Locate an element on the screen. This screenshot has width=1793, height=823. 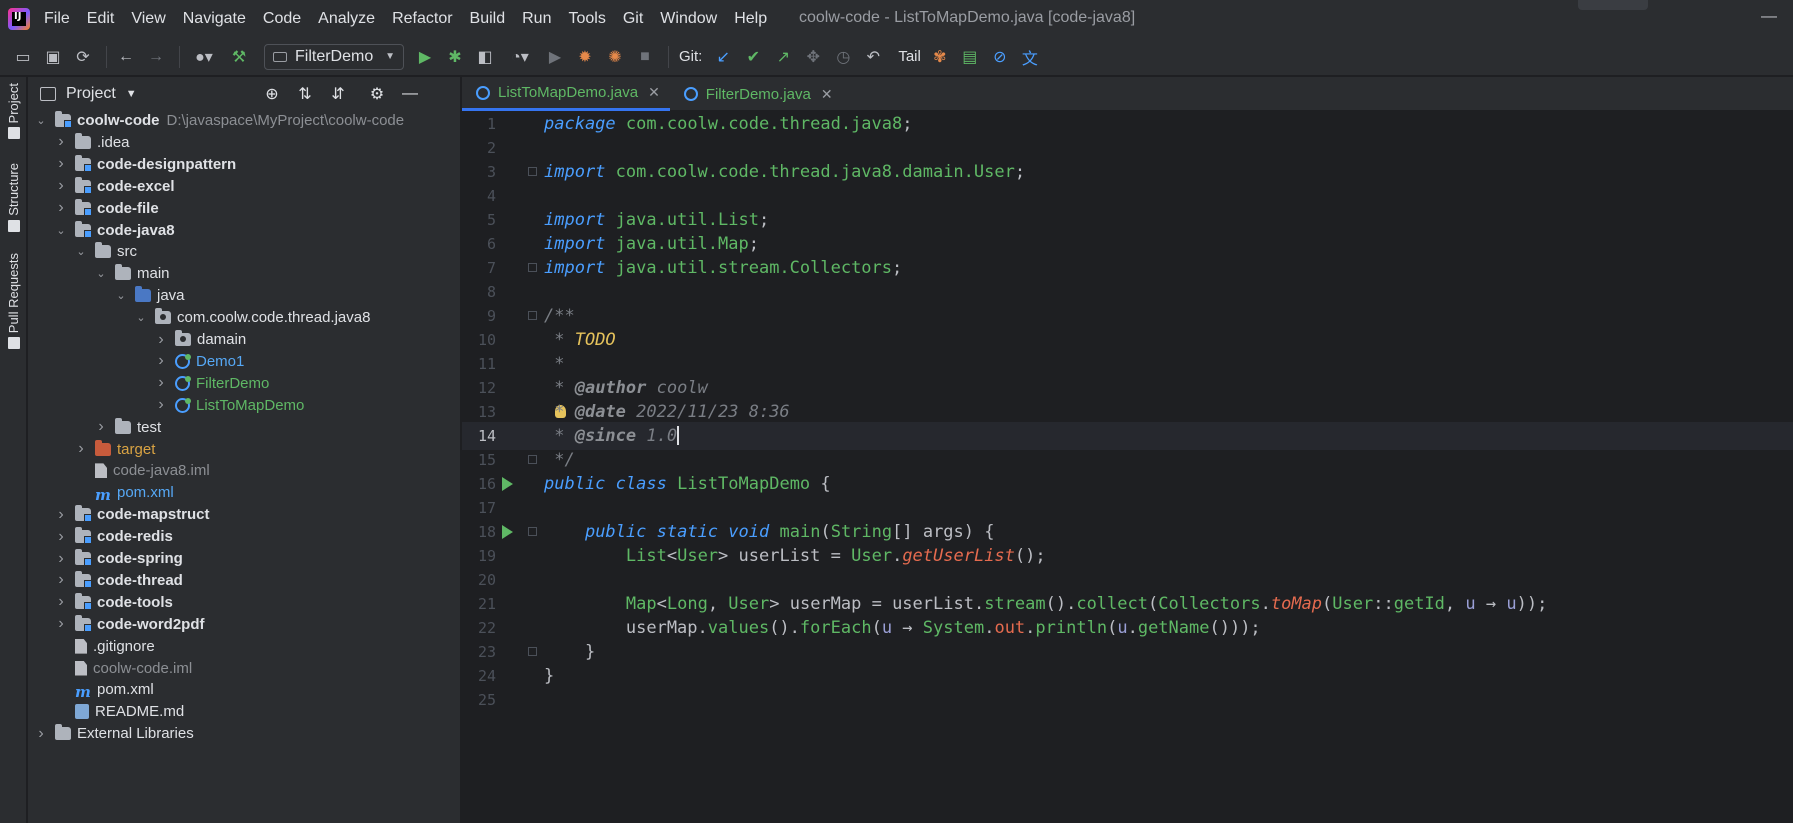
menu-code: Code is located at coordinates (282, 19).